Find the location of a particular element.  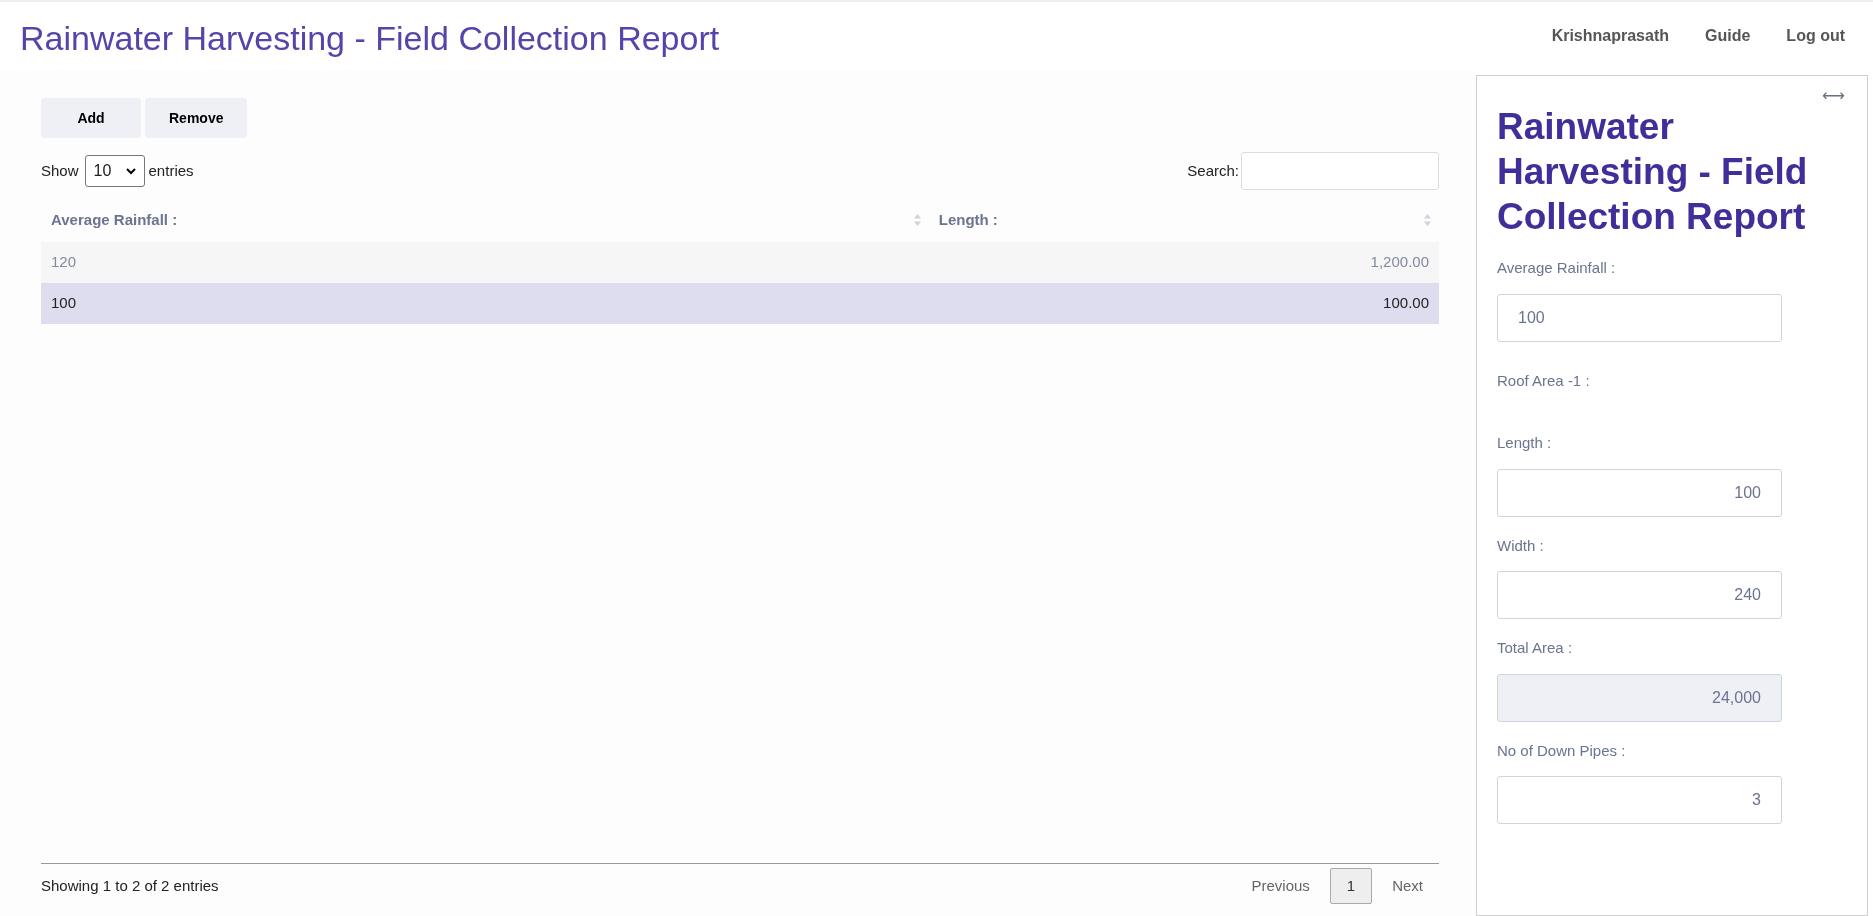

input-field: 3 is located at coordinates (1639, 800).